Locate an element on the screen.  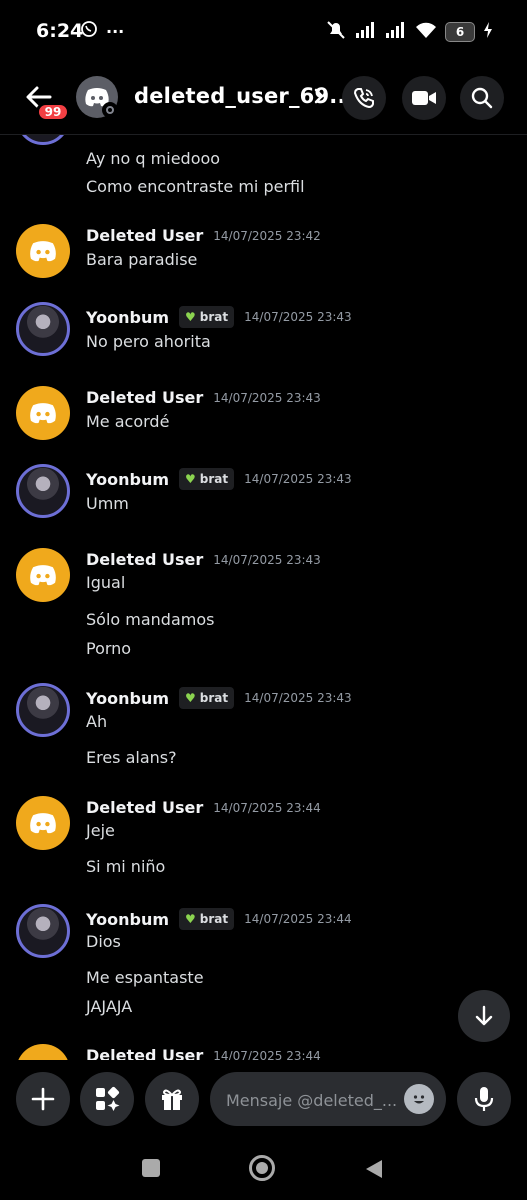
status-right-icons: 6 is located at coordinates (409, 32).